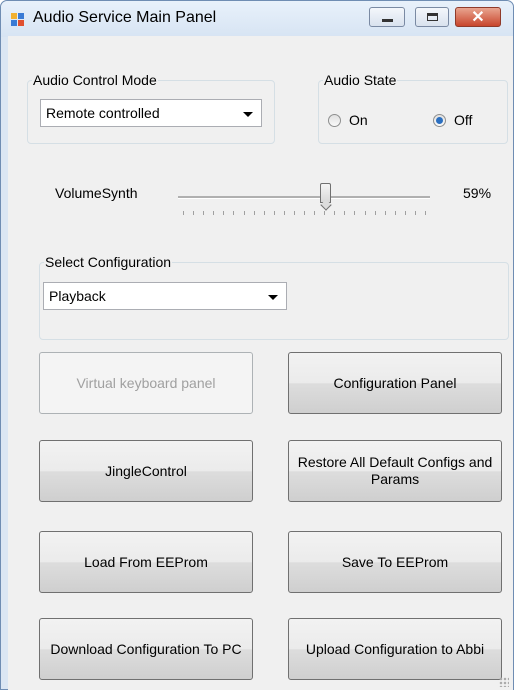 The width and height of the screenshot is (514, 690). Describe the element at coordinates (146, 649) in the screenshot. I see `download-configuration-button: Download Configuration To PC` at that location.